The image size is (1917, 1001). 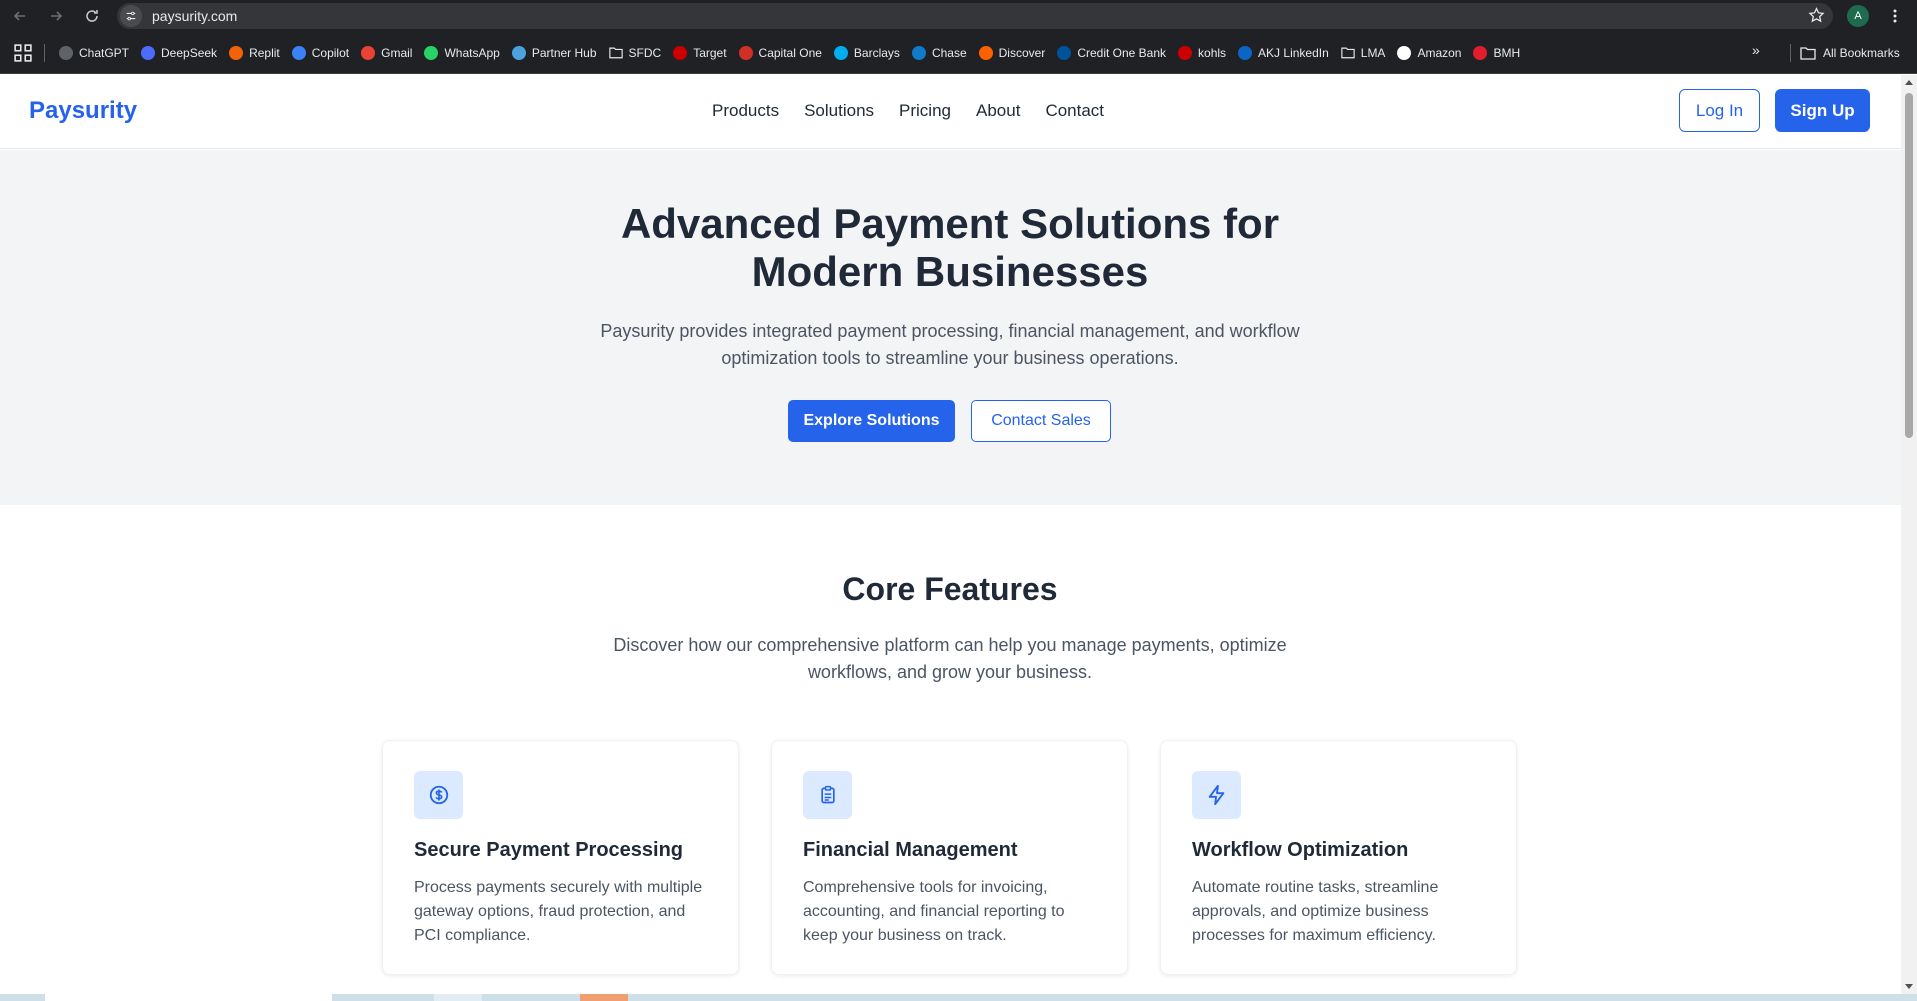 I want to click on clipboard-icon, so click(x=827, y=795).